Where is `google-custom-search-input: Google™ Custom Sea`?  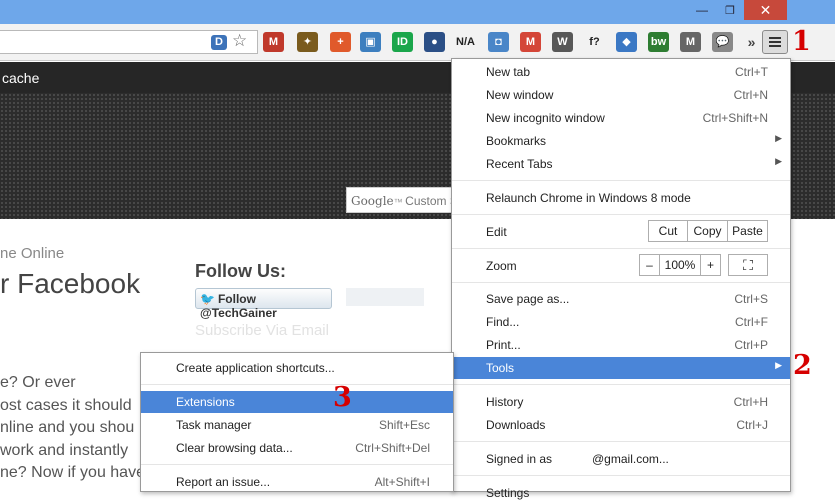
google-custom-search-input: Google™ Custom Sea is located at coordinates (401, 200).